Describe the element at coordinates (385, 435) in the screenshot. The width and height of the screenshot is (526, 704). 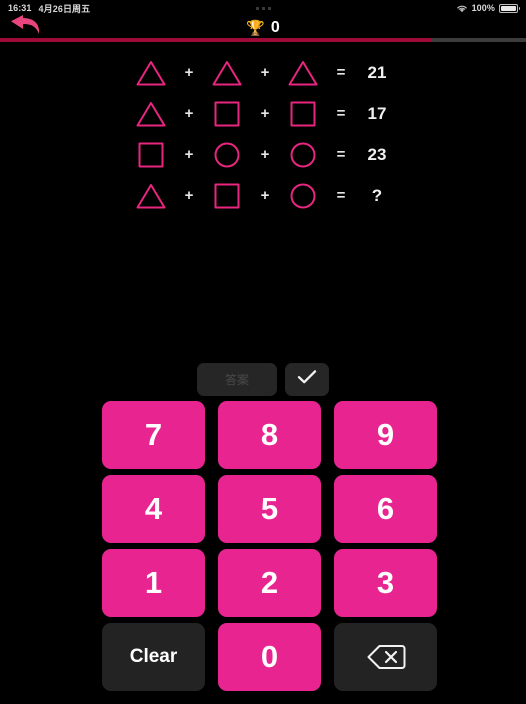
I see `key-9: 9` at that location.